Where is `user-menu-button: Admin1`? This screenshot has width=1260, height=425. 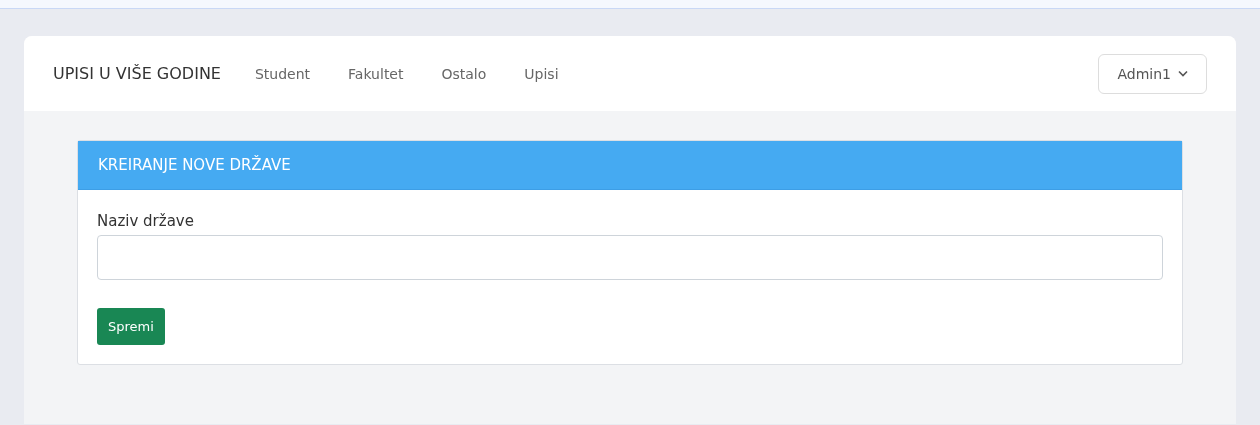
user-menu-button: Admin1 is located at coordinates (1152, 73).